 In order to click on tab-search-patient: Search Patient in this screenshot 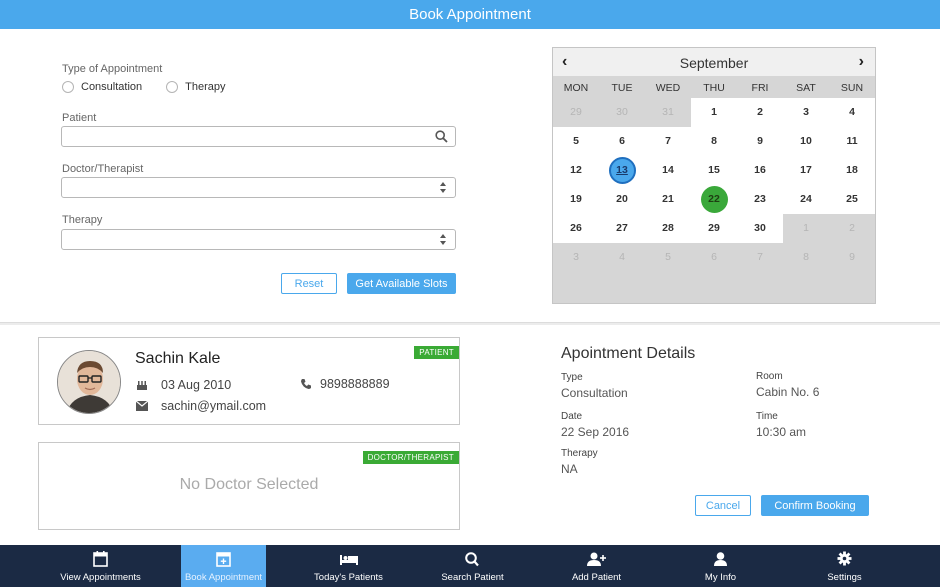, I will do `click(472, 566)`.